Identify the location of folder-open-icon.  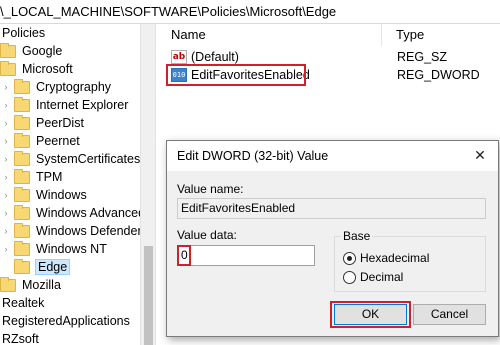
(22, 266).